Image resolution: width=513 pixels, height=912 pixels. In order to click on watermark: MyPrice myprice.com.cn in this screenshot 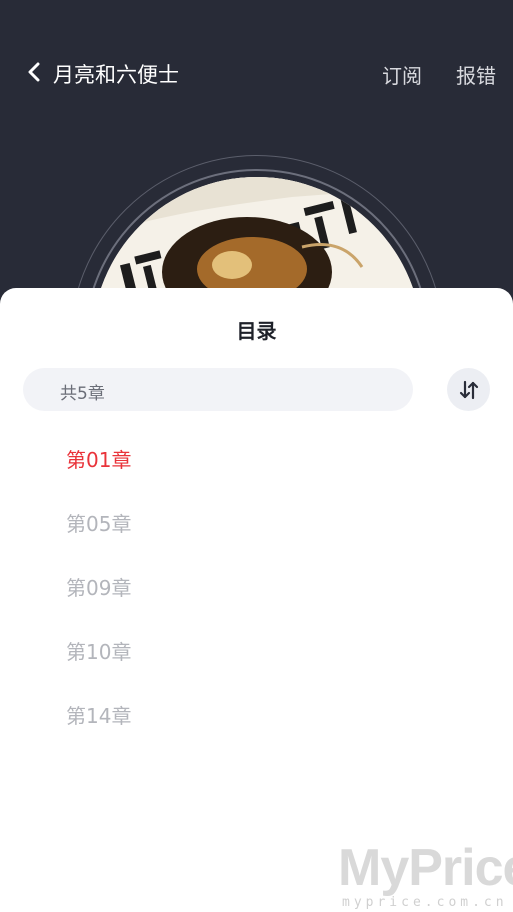, I will do `click(425, 875)`.